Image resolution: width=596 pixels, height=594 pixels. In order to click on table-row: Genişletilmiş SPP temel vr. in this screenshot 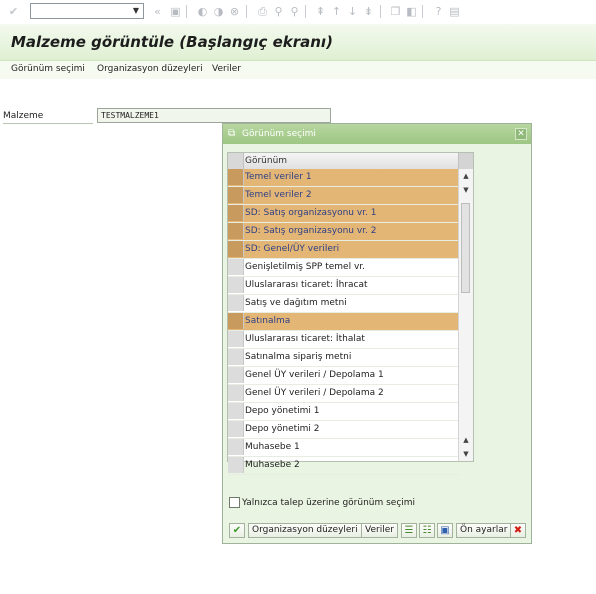, I will do `click(343, 268)`.